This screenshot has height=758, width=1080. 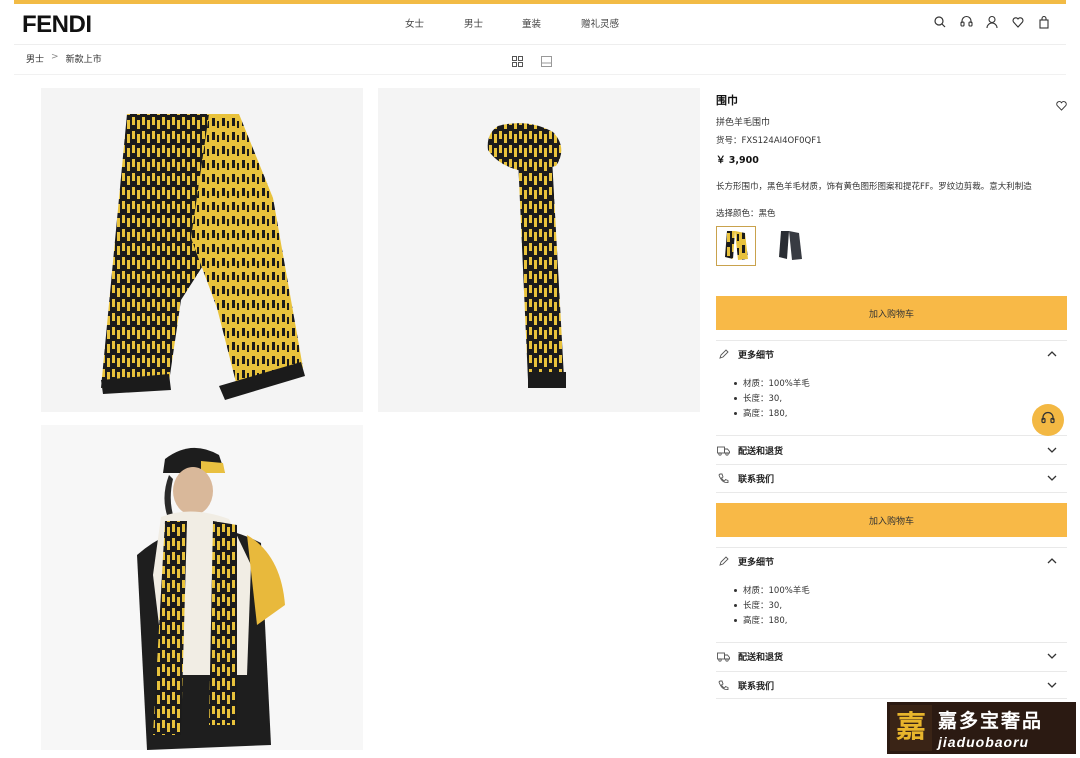 I want to click on watermark-cn: 嘉多宝奢品, so click(x=991, y=721).